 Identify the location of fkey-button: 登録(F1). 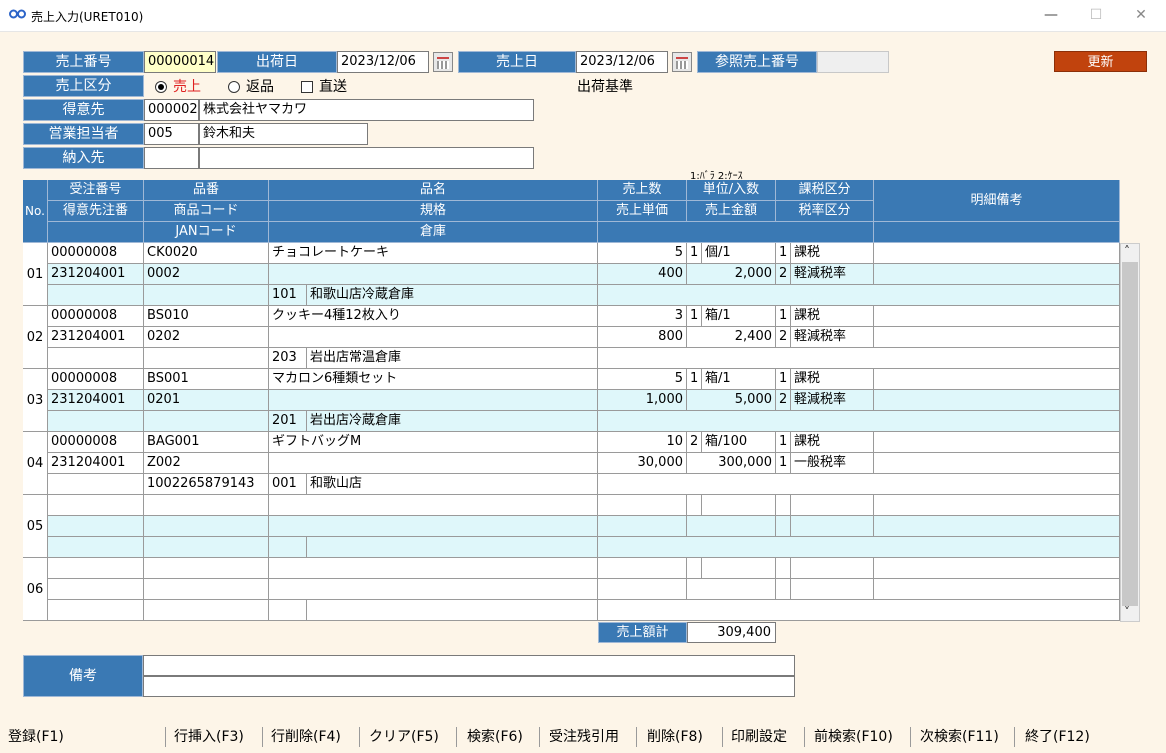
(36, 737).